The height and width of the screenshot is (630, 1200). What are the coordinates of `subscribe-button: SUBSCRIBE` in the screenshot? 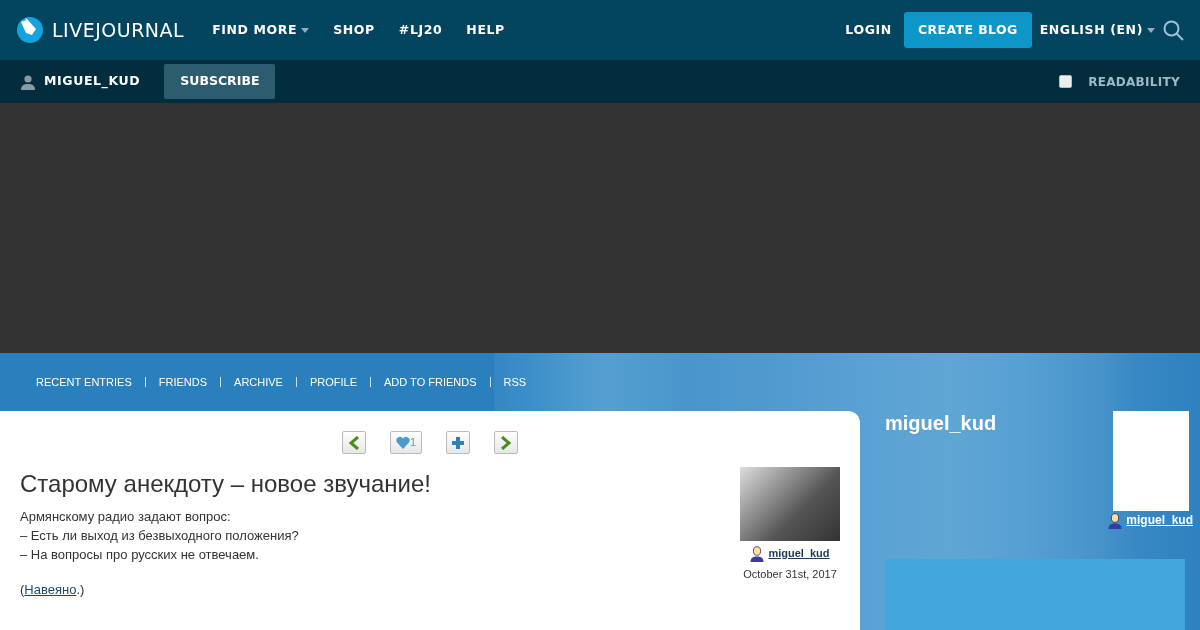 It's located at (220, 81).